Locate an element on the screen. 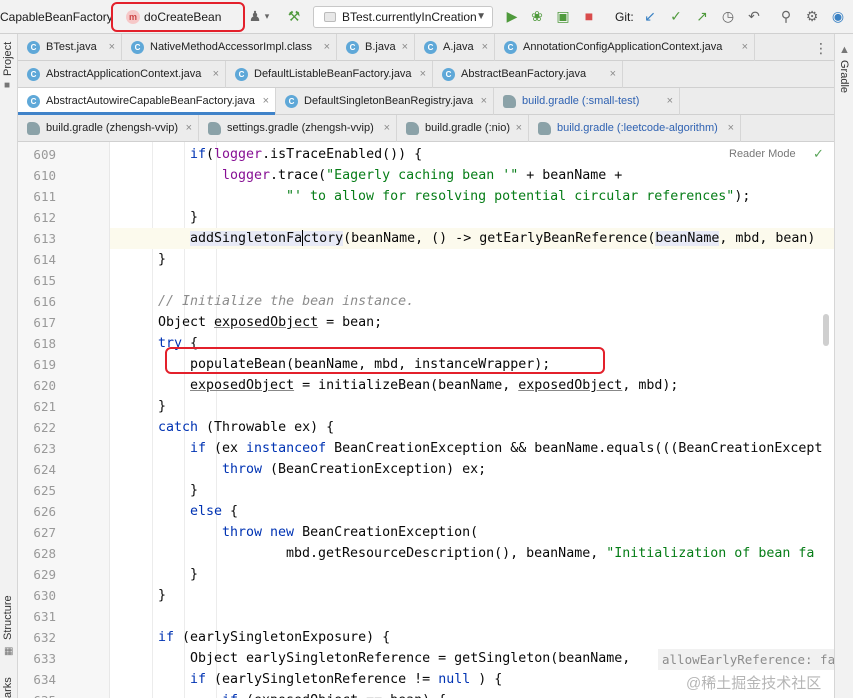 The width and height of the screenshot is (853, 698). gradle-tool-button: Gradle is located at coordinates (844, 76).